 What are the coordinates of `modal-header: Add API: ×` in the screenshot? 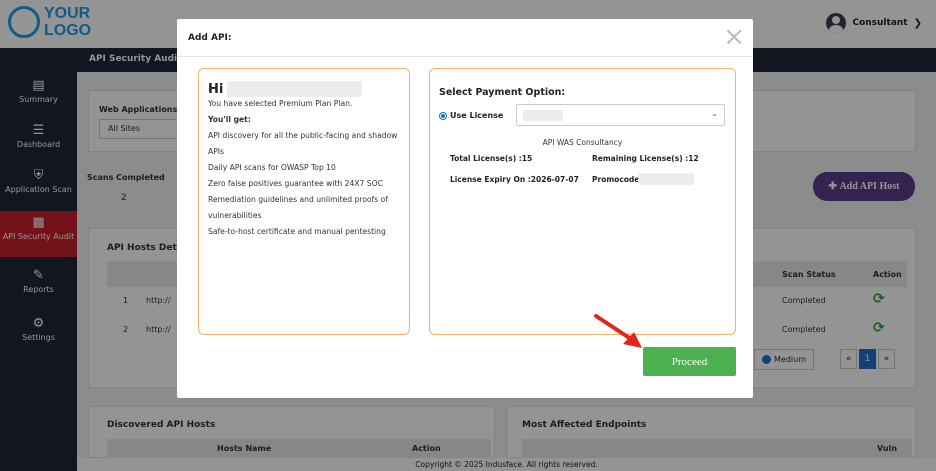 It's located at (465, 38).